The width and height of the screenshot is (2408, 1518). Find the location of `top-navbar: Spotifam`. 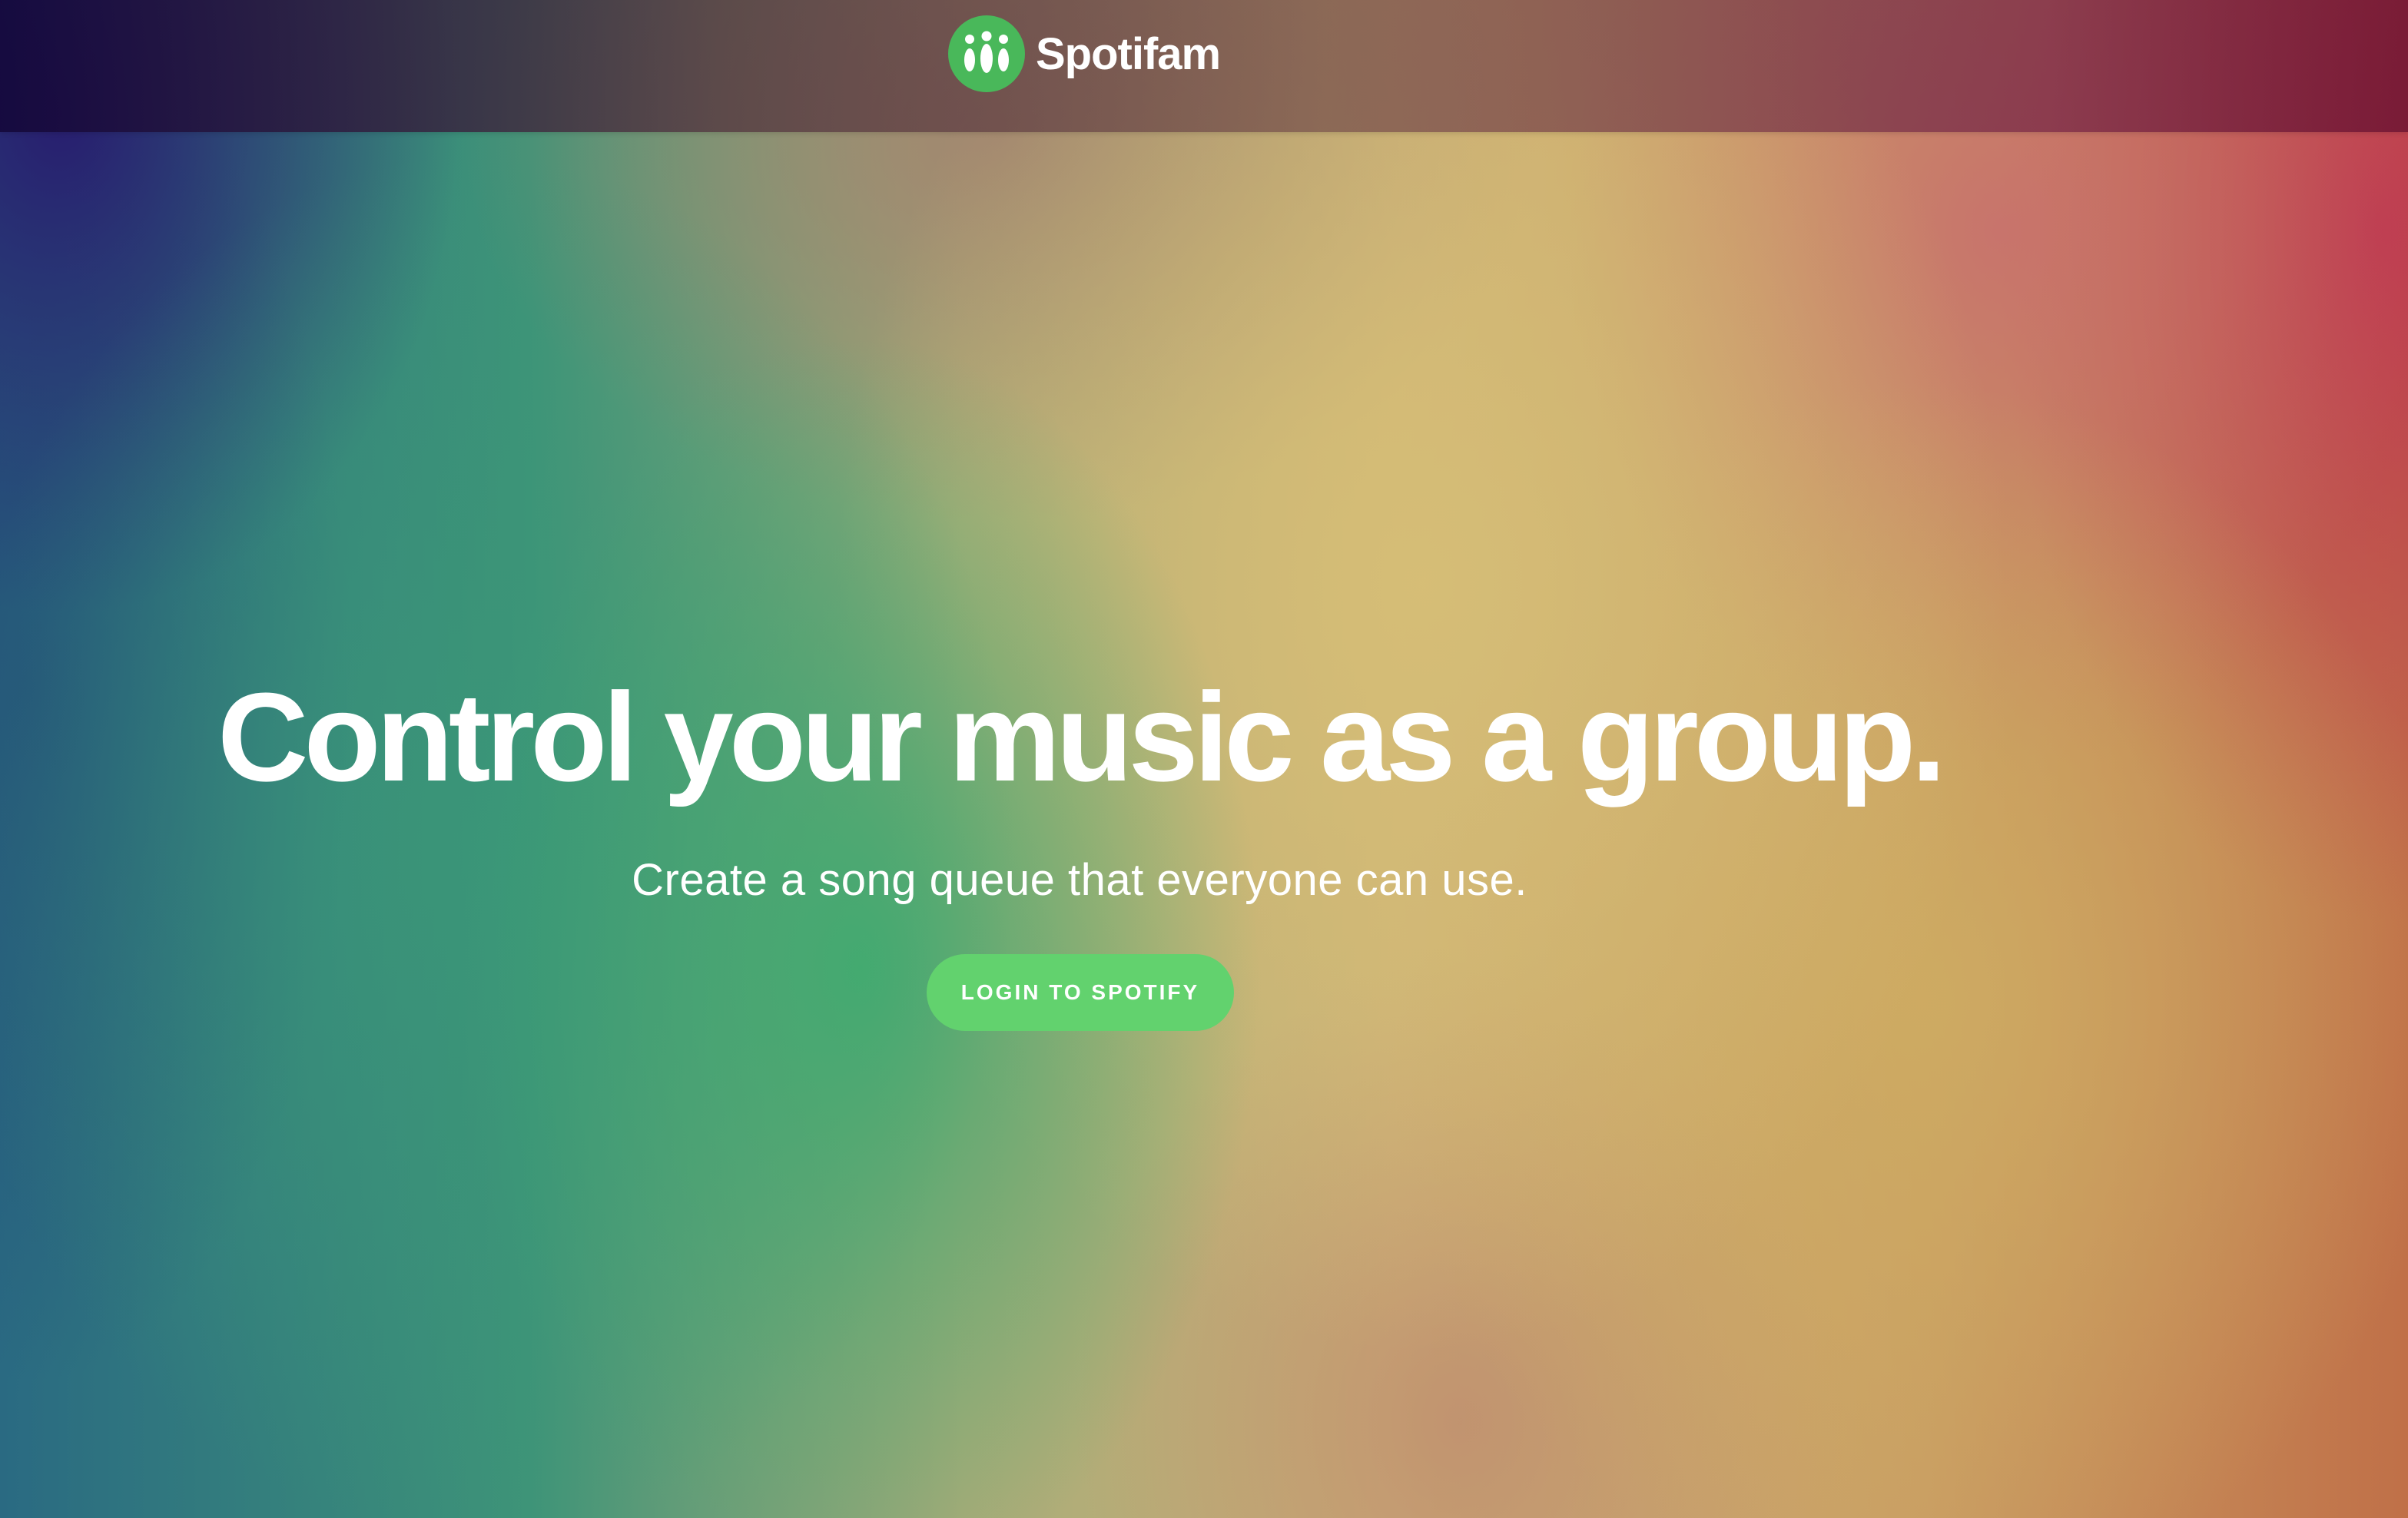

top-navbar: Spotifam is located at coordinates (1204, 66).